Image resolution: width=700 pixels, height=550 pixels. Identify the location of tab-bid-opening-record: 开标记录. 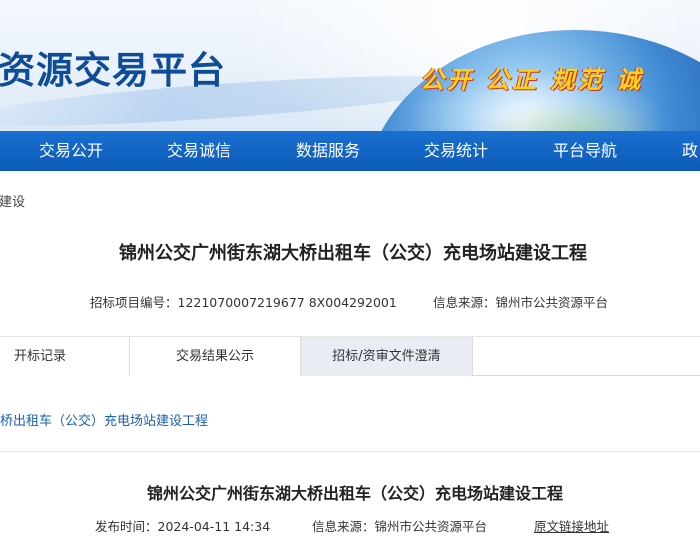
(65, 356).